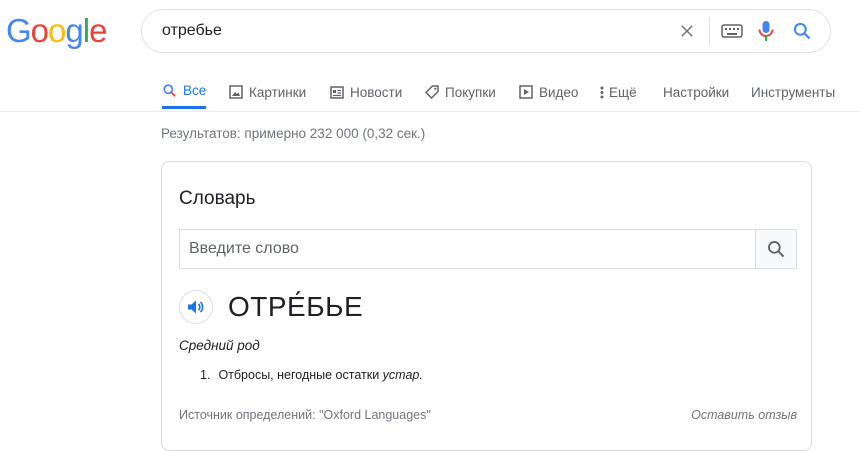  Describe the element at coordinates (217, 198) in the screenshot. I see `card-title: Словарь` at that location.